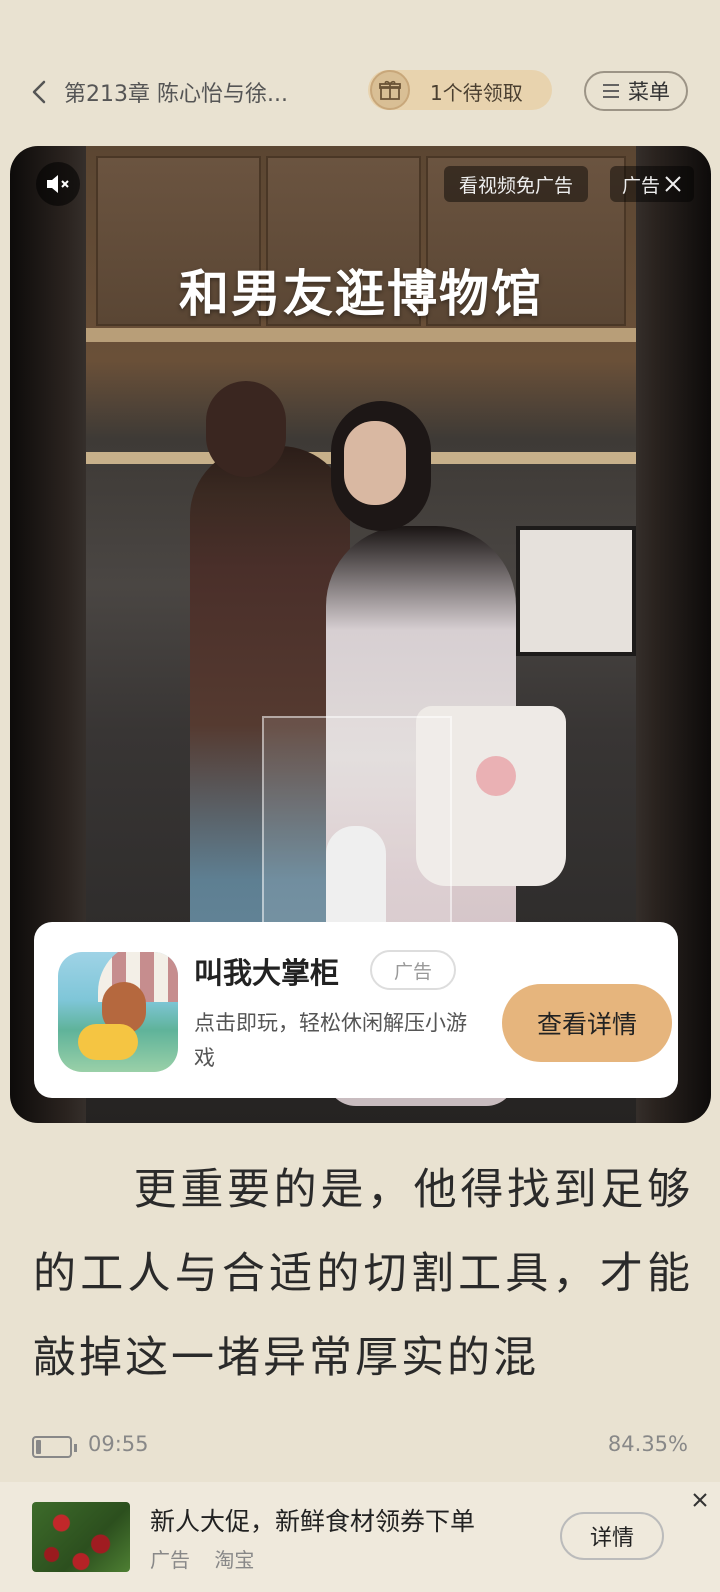 This screenshot has width=720, height=1592. I want to click on ad-close-button: 广告, so click(652, 184).